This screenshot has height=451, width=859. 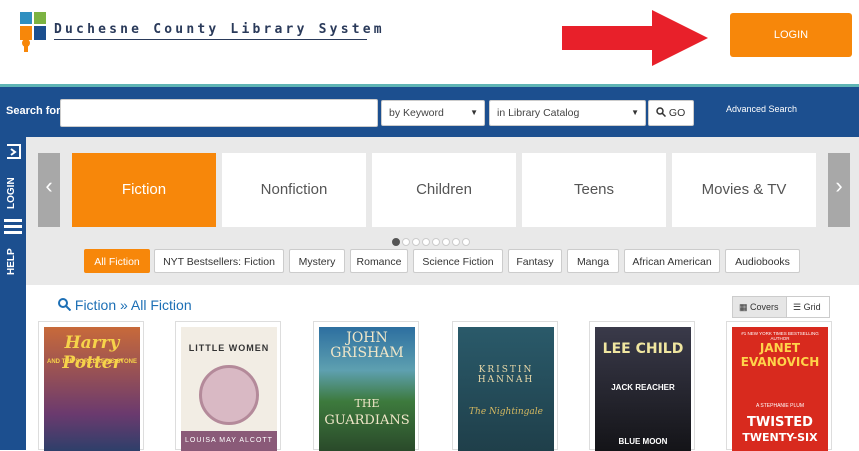 I want to click on book-card: Harry Potter AND THE SORCERER'S STONE, so click(x=91, y=386).